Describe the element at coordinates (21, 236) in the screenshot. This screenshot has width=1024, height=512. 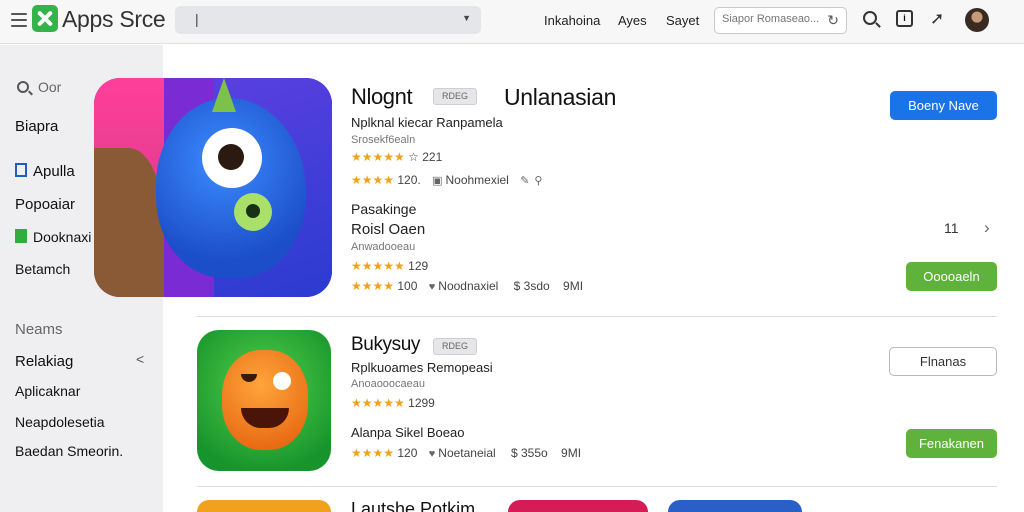
I see `green-square-icon` at that location.